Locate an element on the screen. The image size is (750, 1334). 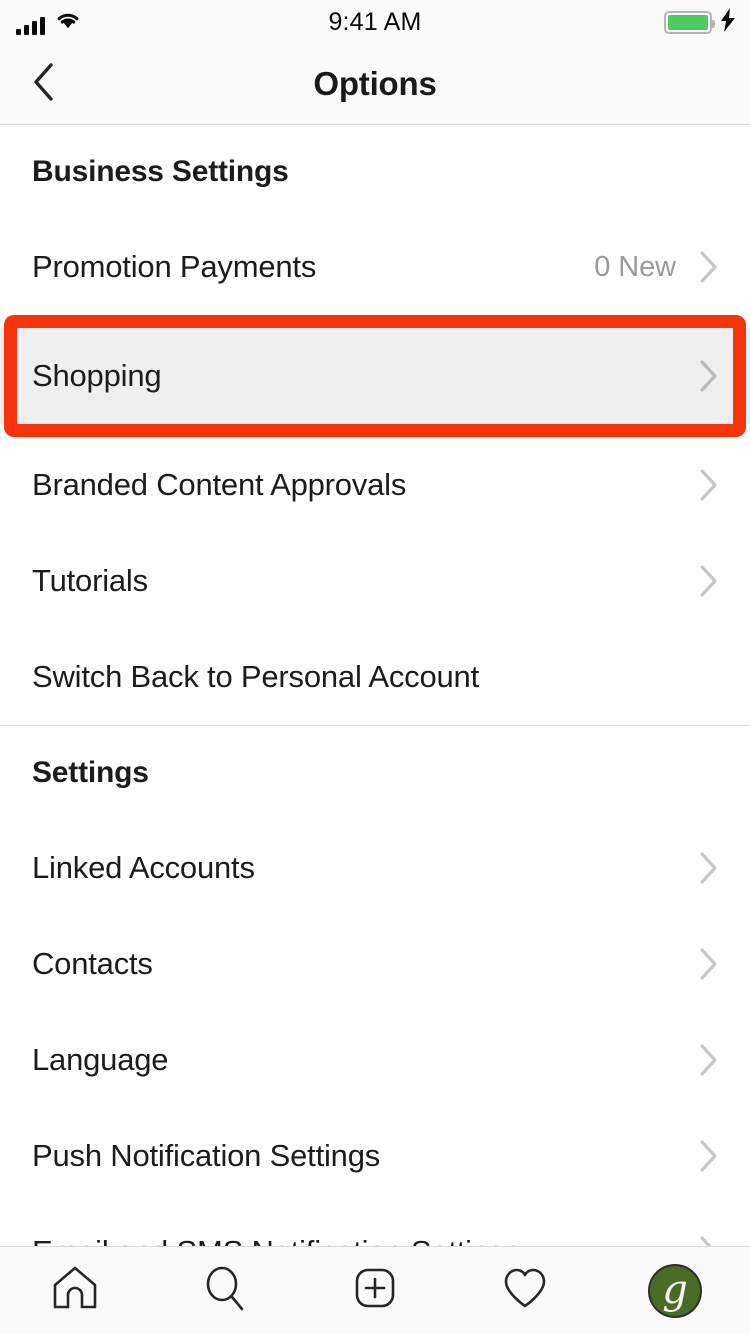
row-language: Language is located at coordinates (375, 1060).